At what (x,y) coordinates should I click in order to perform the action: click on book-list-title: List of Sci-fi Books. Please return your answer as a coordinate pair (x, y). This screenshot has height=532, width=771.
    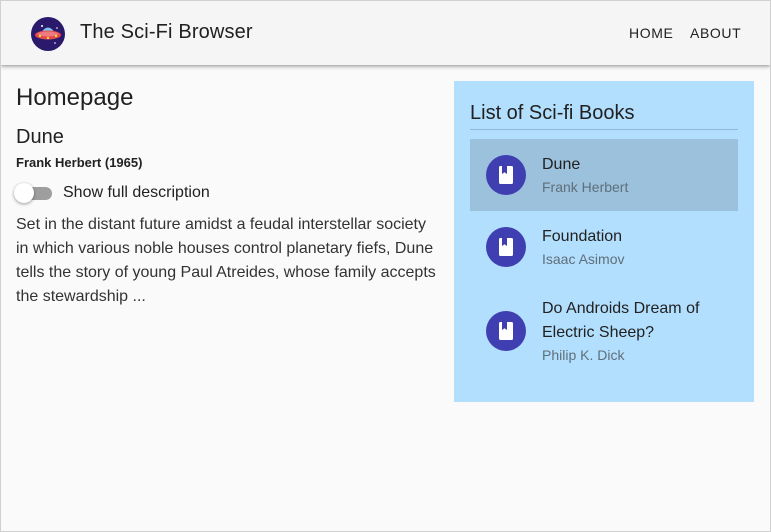
    Looking at the image, I should click on (552, 113).